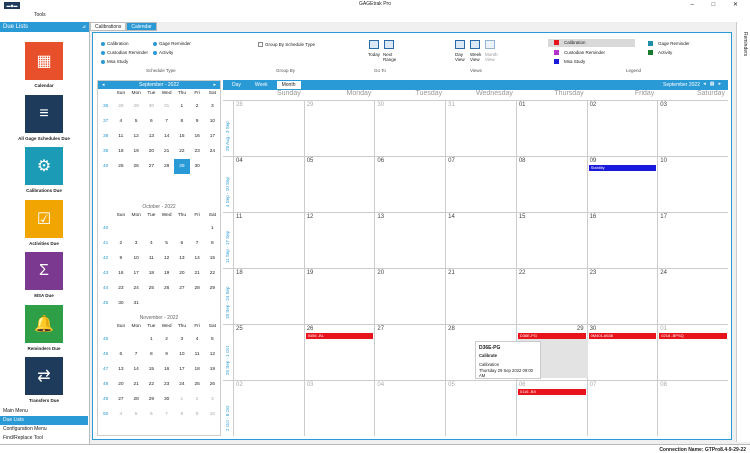  Describe the element at coordinates (339, 128) in the screenshot. I see `day-cell: 29` at that location.